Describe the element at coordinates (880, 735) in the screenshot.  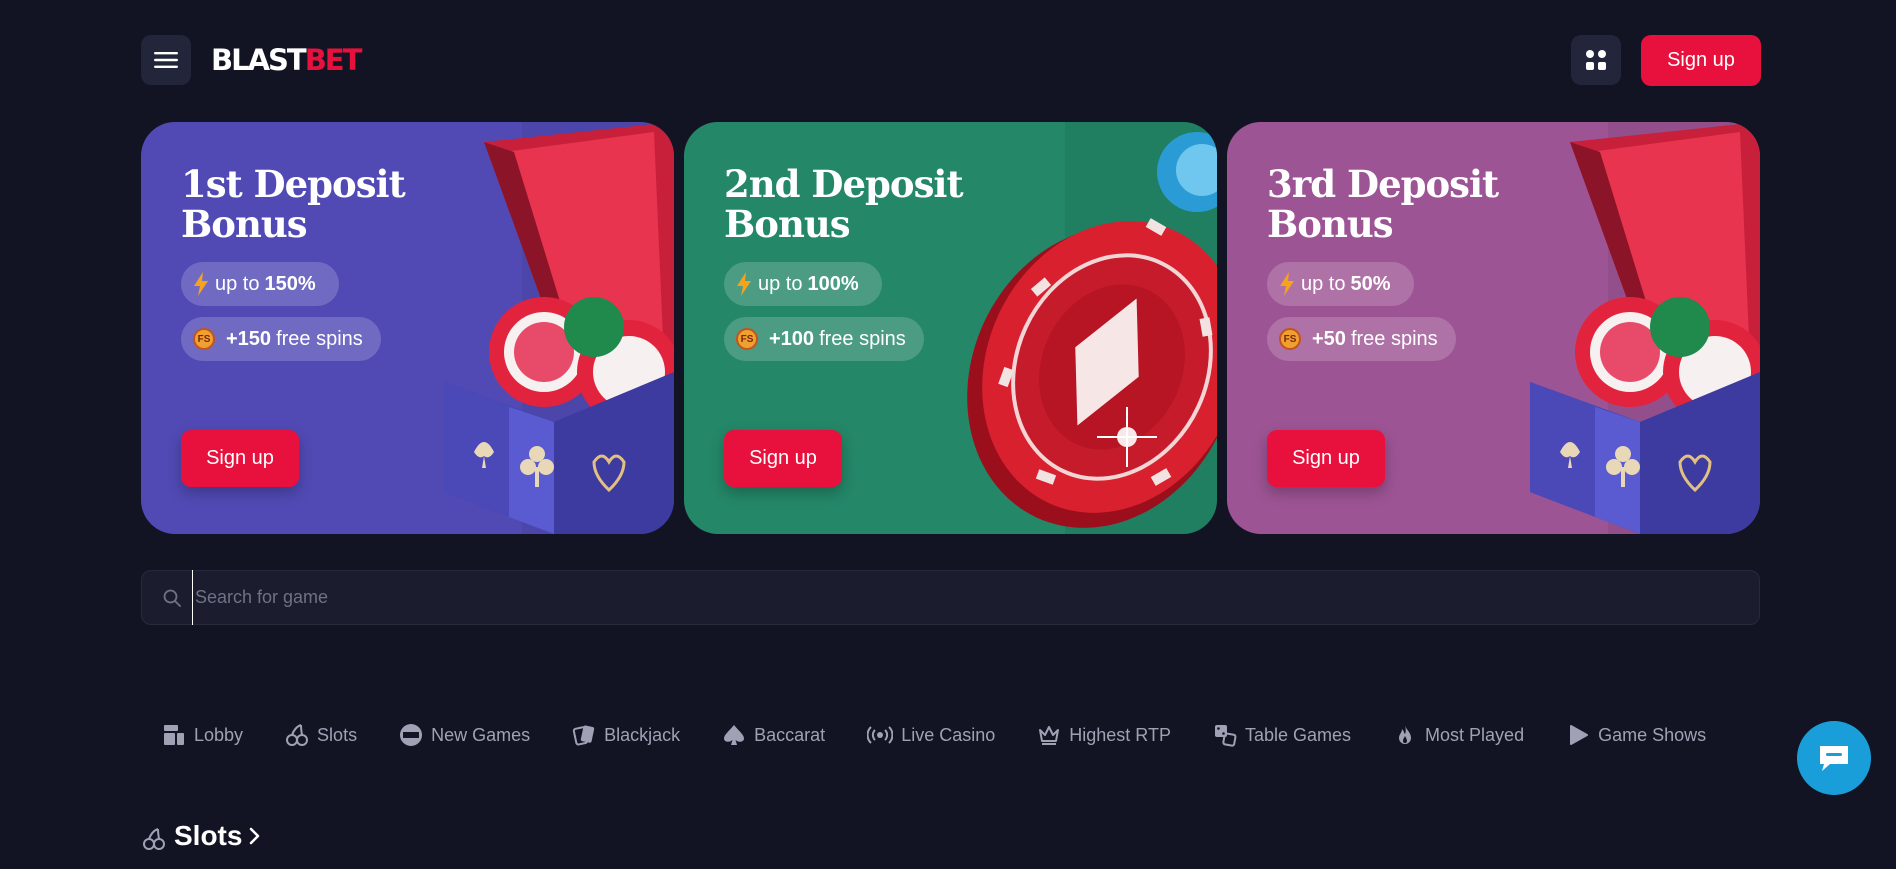
I see `broadcast-icon` at that location.